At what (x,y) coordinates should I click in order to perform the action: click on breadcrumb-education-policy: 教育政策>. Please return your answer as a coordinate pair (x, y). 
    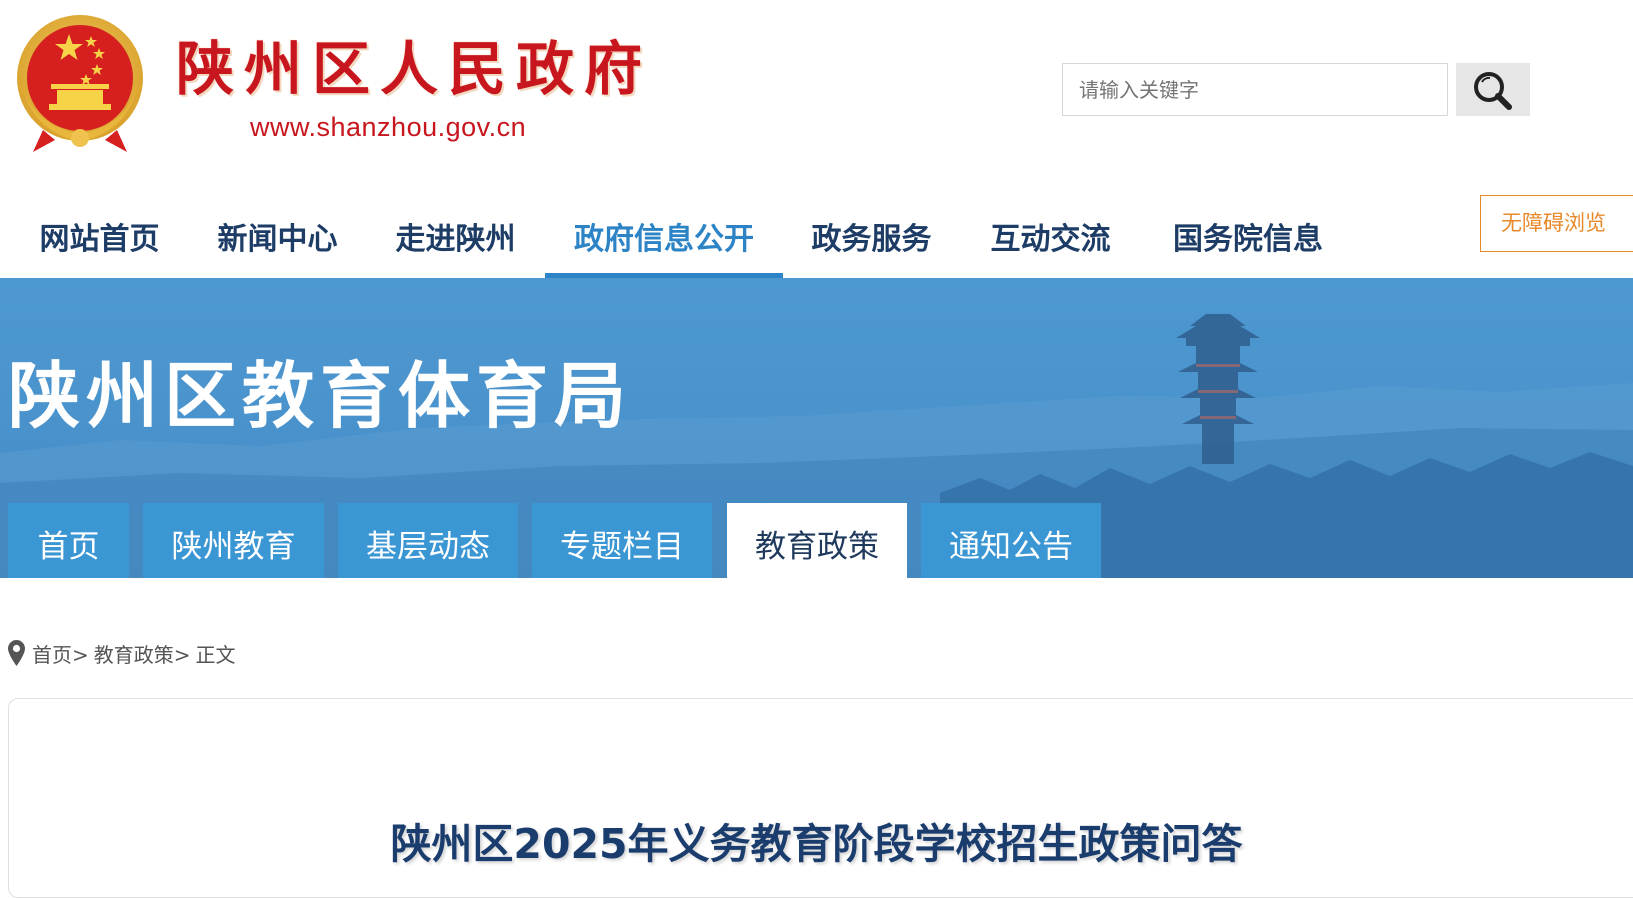
    Looking at the image, I should click on (142, 653).